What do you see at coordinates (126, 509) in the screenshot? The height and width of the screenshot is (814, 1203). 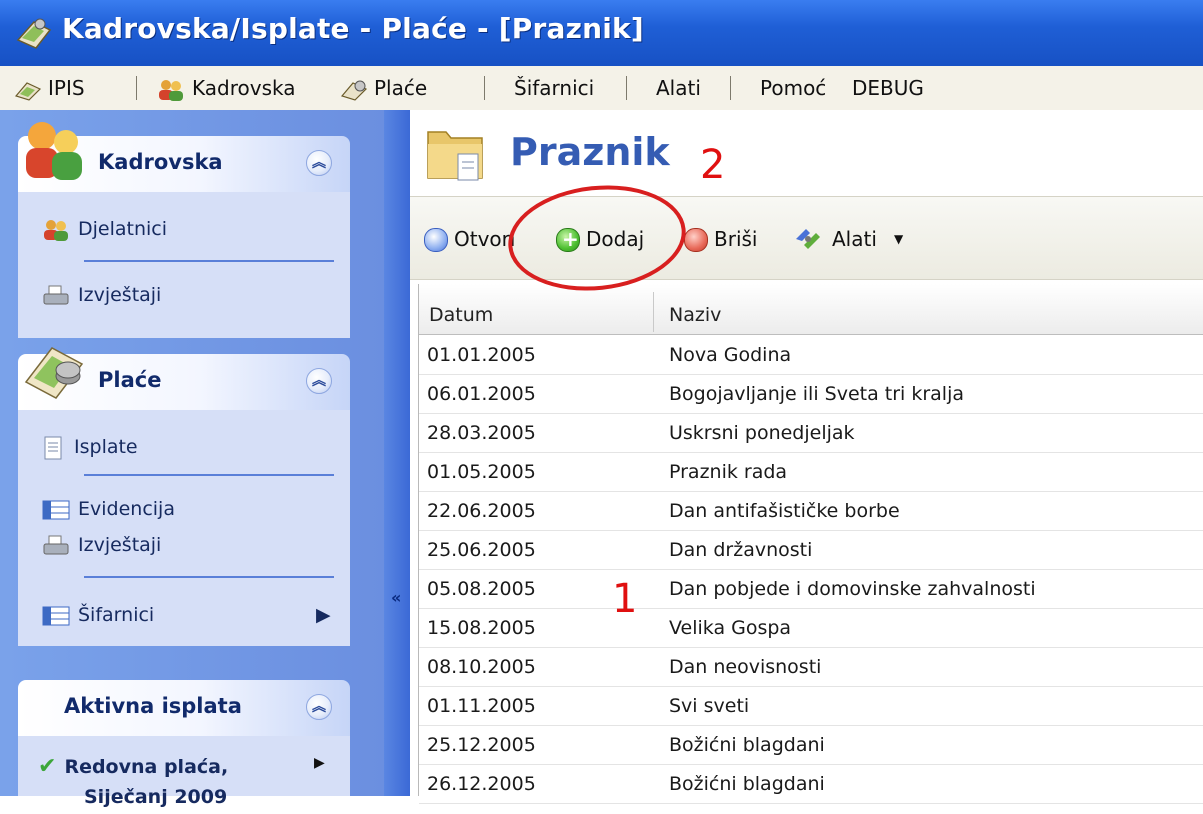 I see `sidebar-item-label: Evidencija` at bounding box center [126, 509].